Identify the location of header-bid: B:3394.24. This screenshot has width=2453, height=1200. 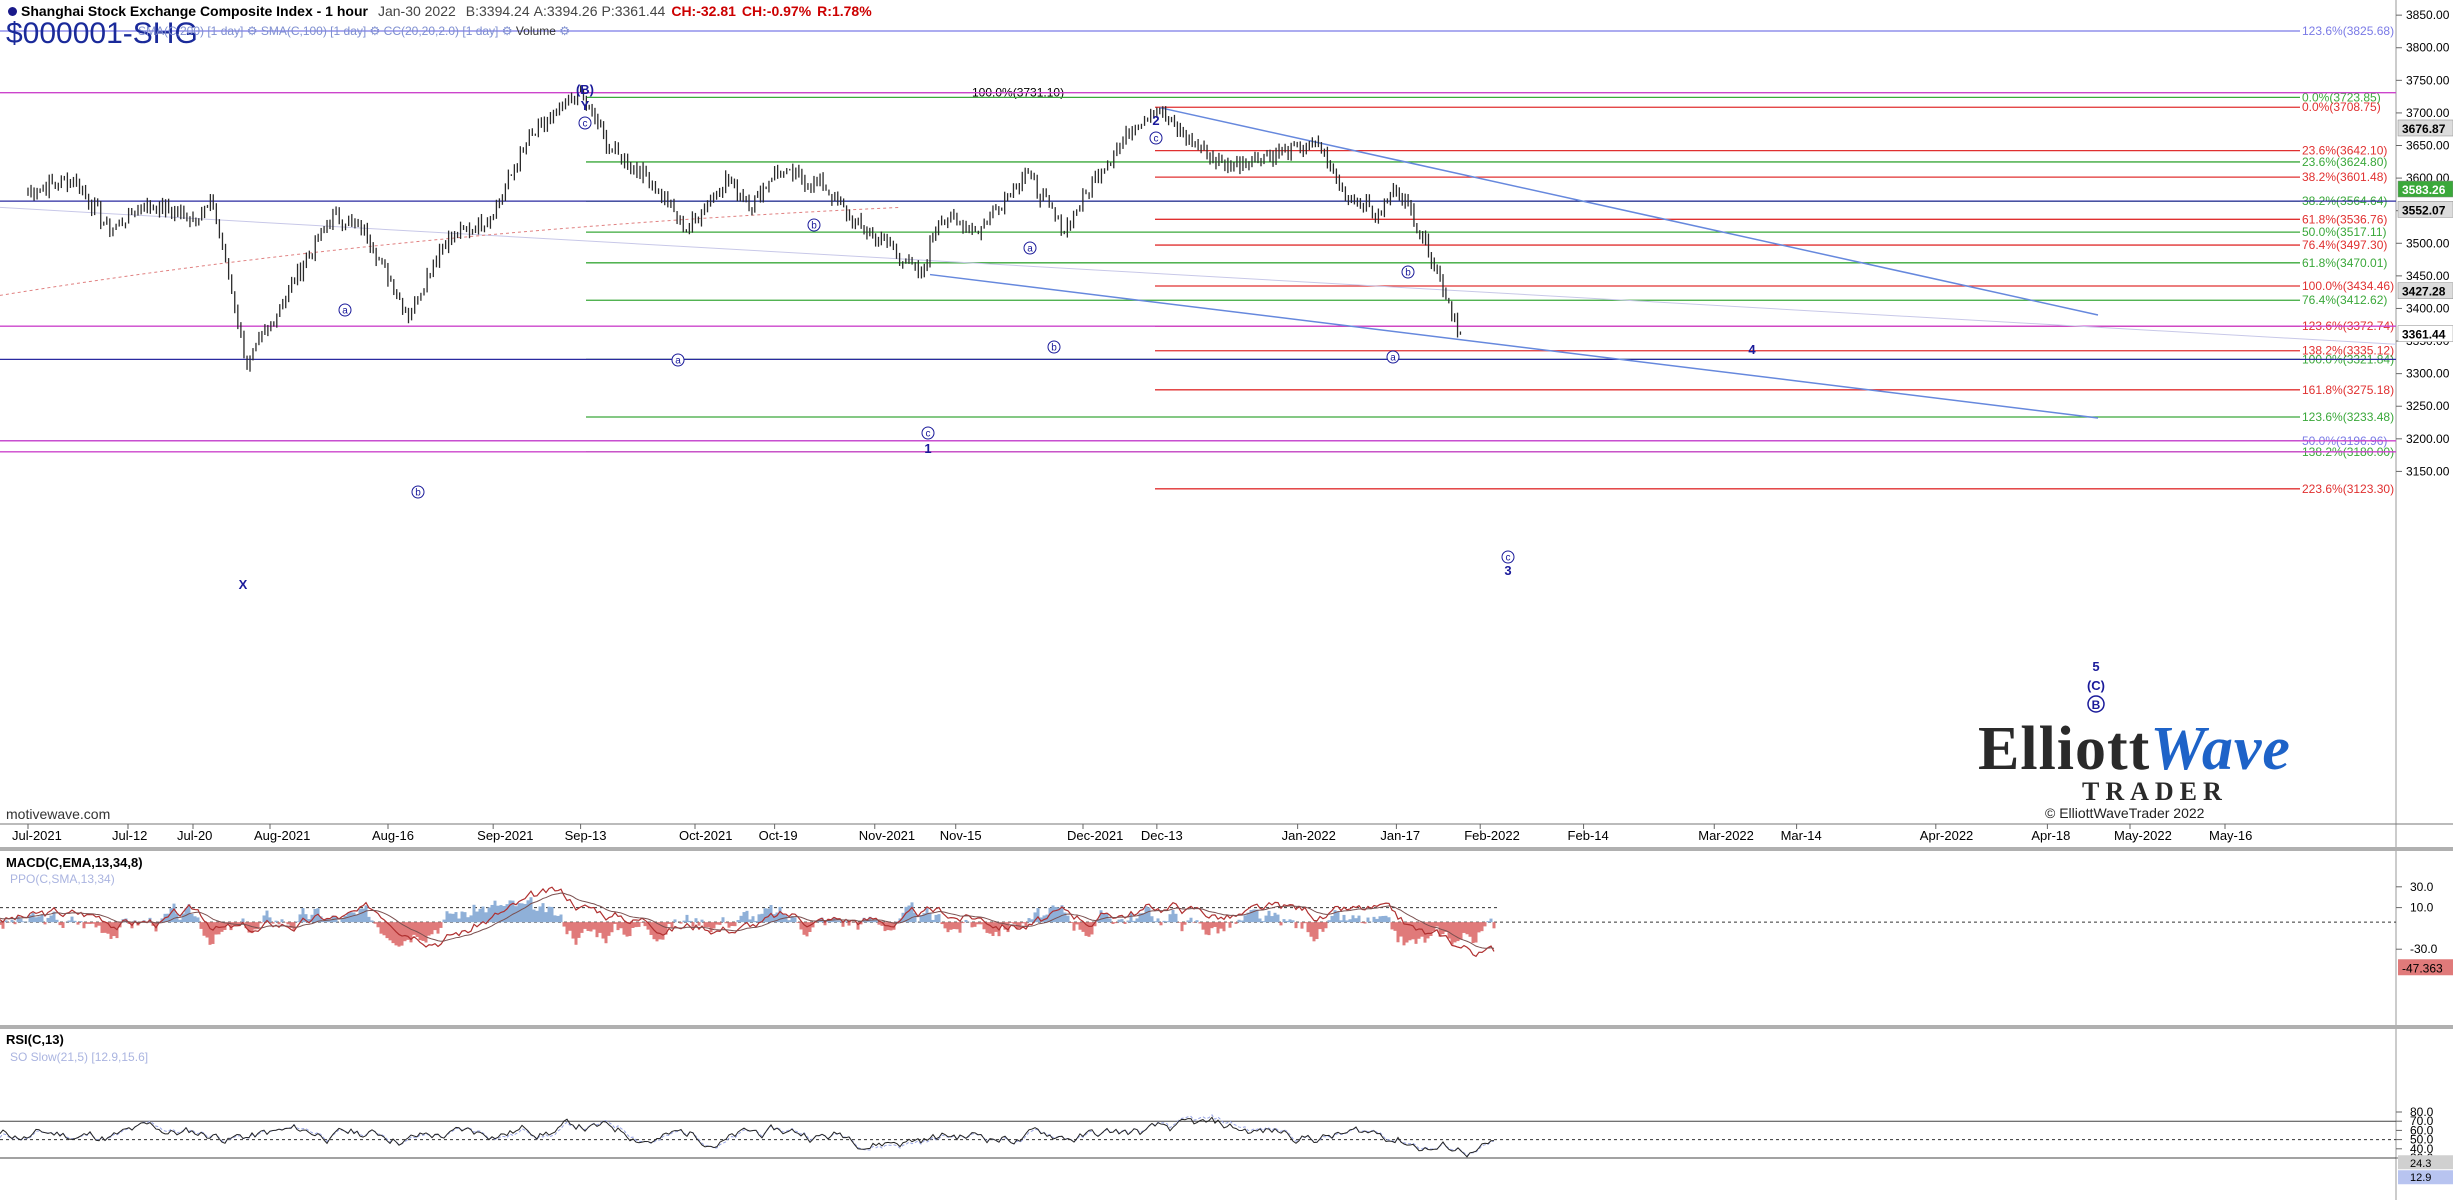
(497, 11).